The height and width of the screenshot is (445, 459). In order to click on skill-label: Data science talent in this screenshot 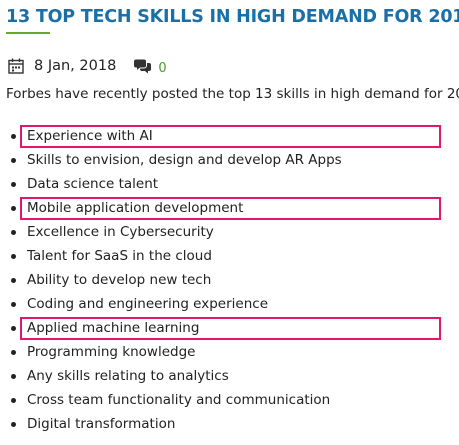, I will do `click(93, 184)`.